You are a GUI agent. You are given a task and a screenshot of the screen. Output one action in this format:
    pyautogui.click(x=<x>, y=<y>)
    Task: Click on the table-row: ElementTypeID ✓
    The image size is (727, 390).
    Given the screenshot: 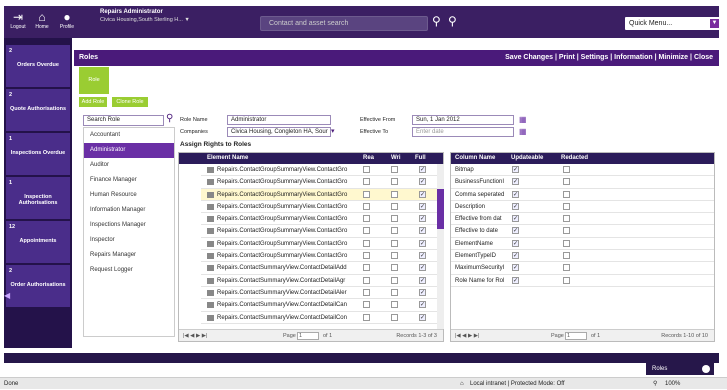 What is the action you would take?
    pyautogui.click(x=582, y=256)
    